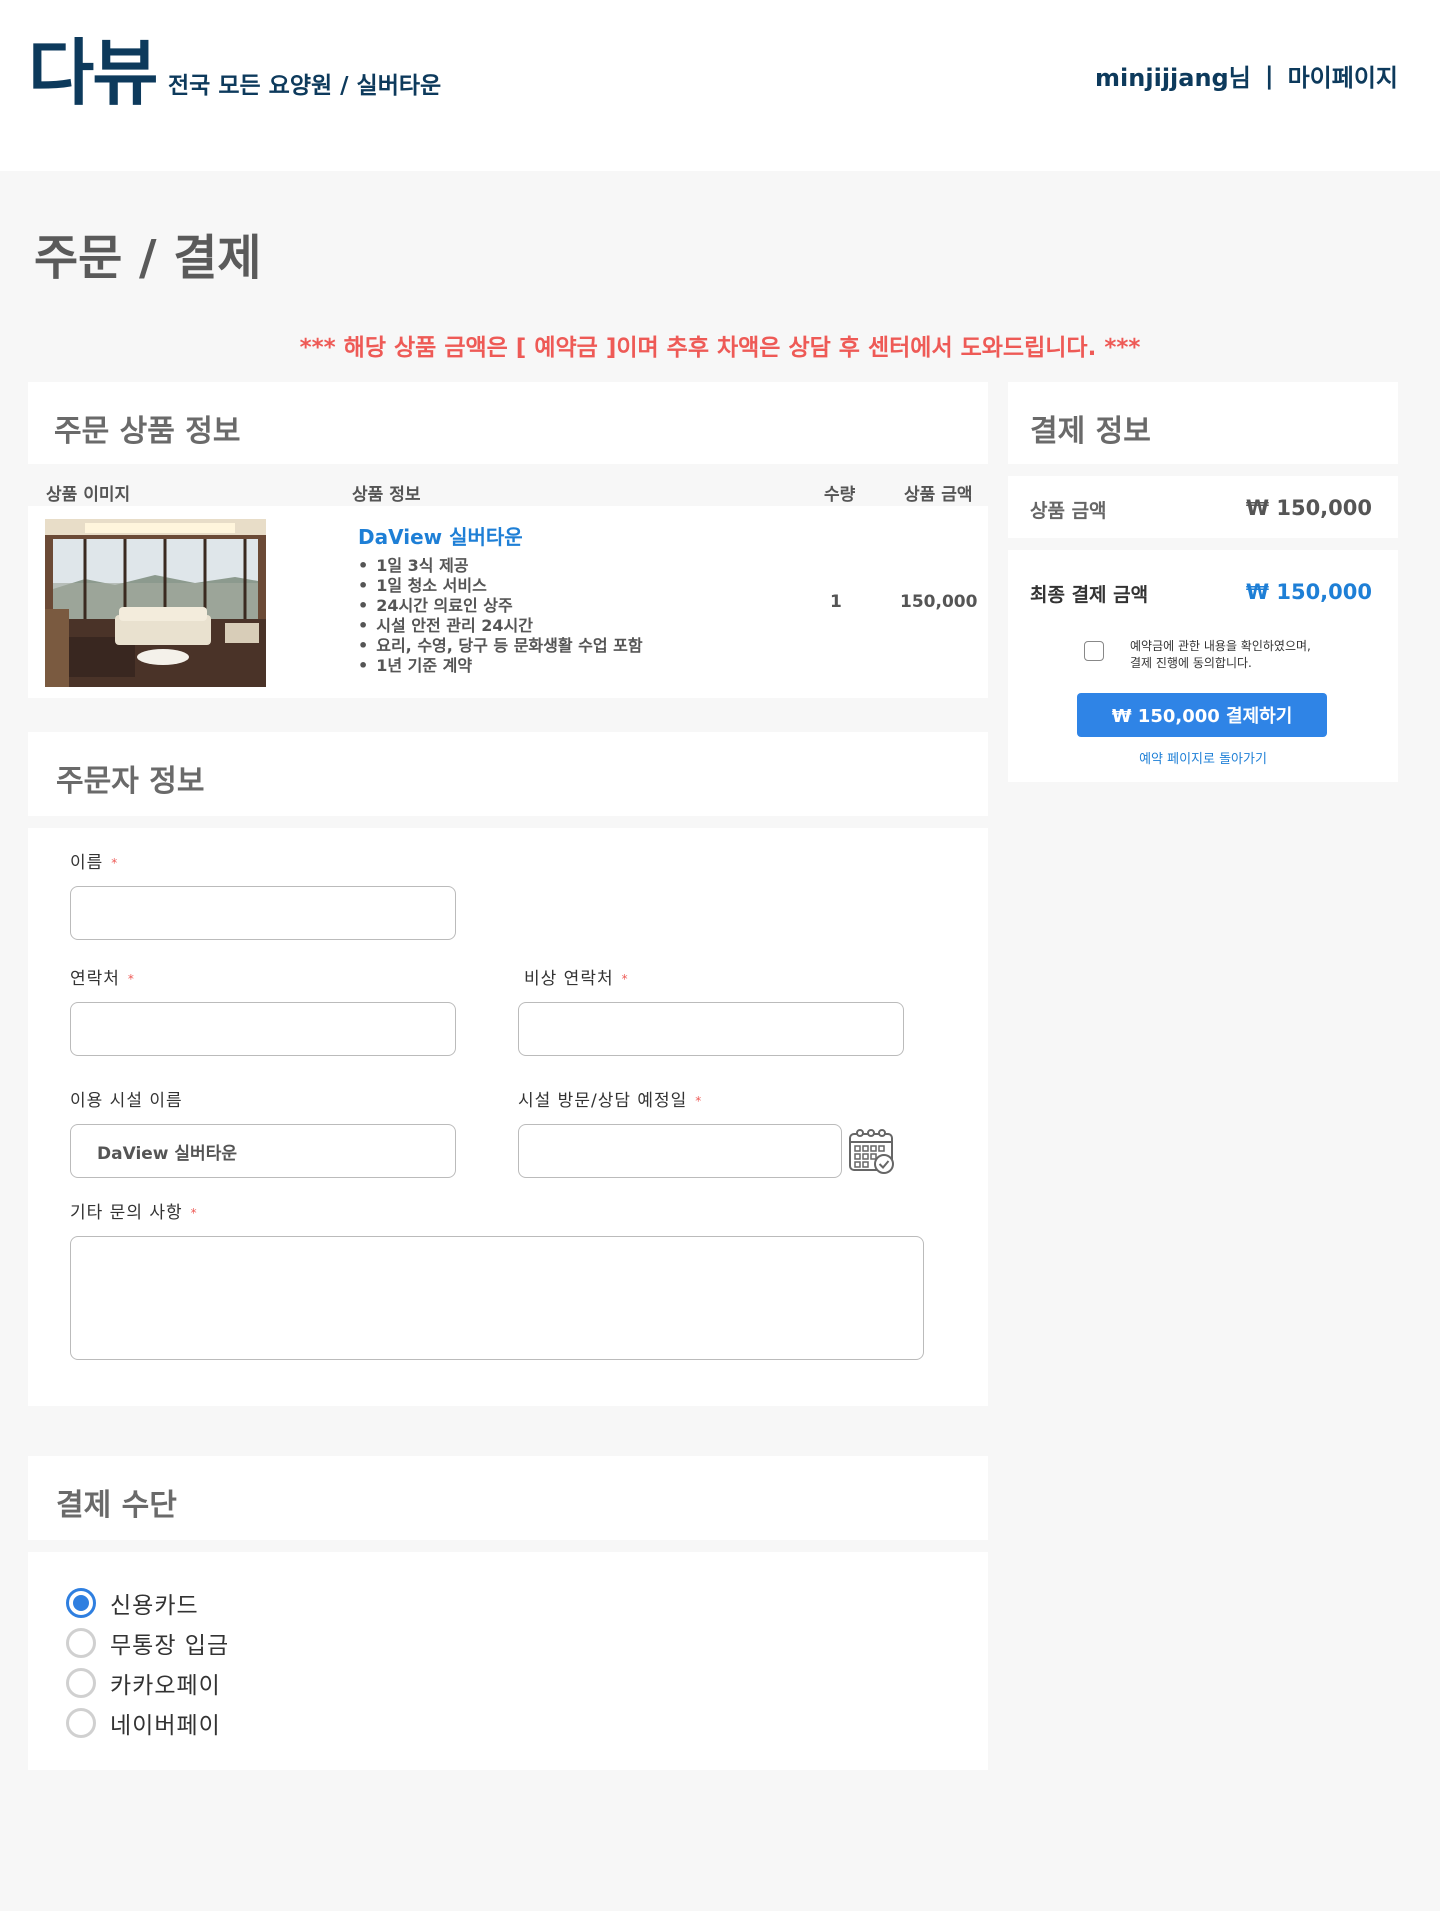  I want to click on emergency-phone-label: 비상 연락처 *, so click(576, 976).